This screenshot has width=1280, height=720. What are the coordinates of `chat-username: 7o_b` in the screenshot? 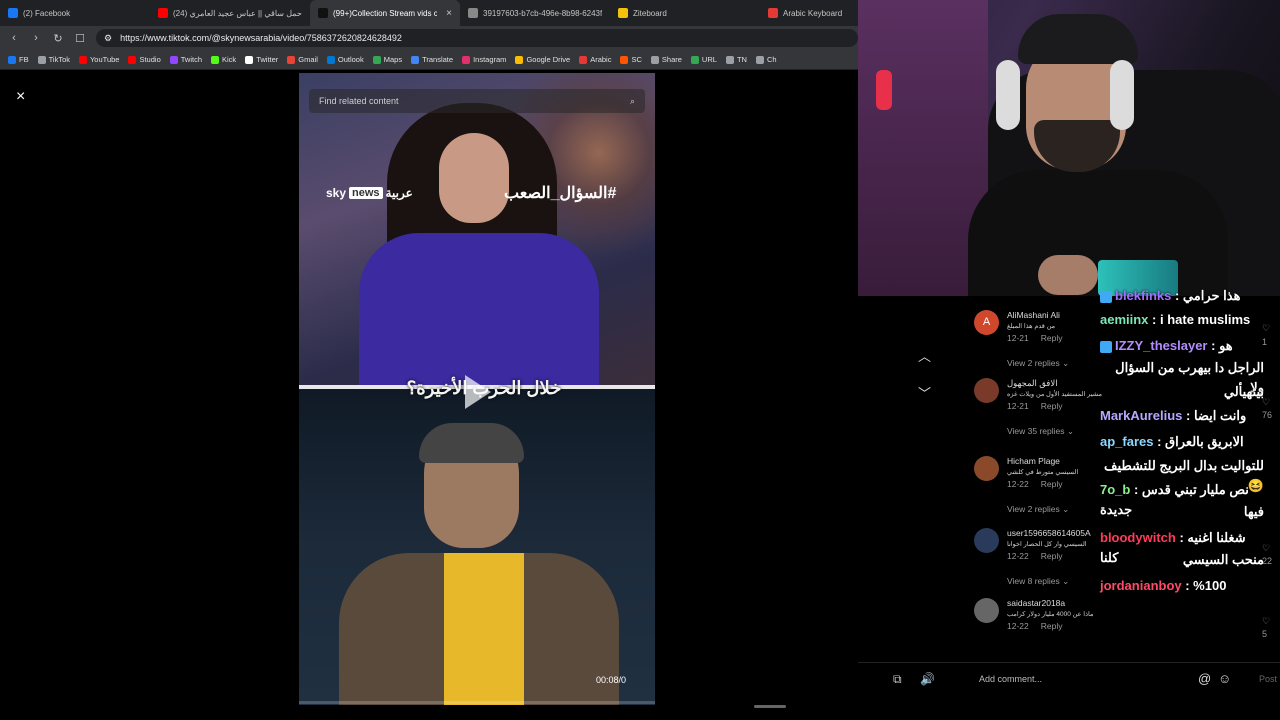 It's located at (1115, 489).